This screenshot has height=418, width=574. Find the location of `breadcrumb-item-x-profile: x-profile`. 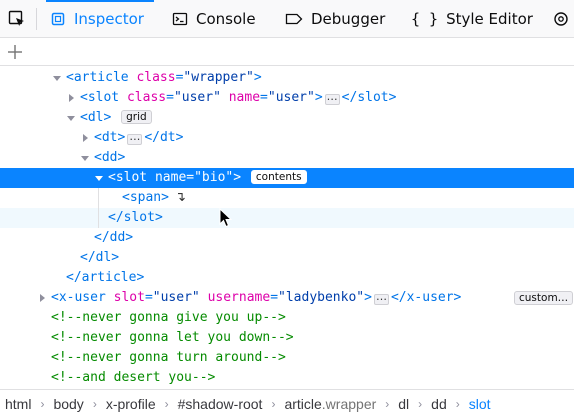

breadcrumb-item-x-profile: x-profile is located at coordinates (131, 404).